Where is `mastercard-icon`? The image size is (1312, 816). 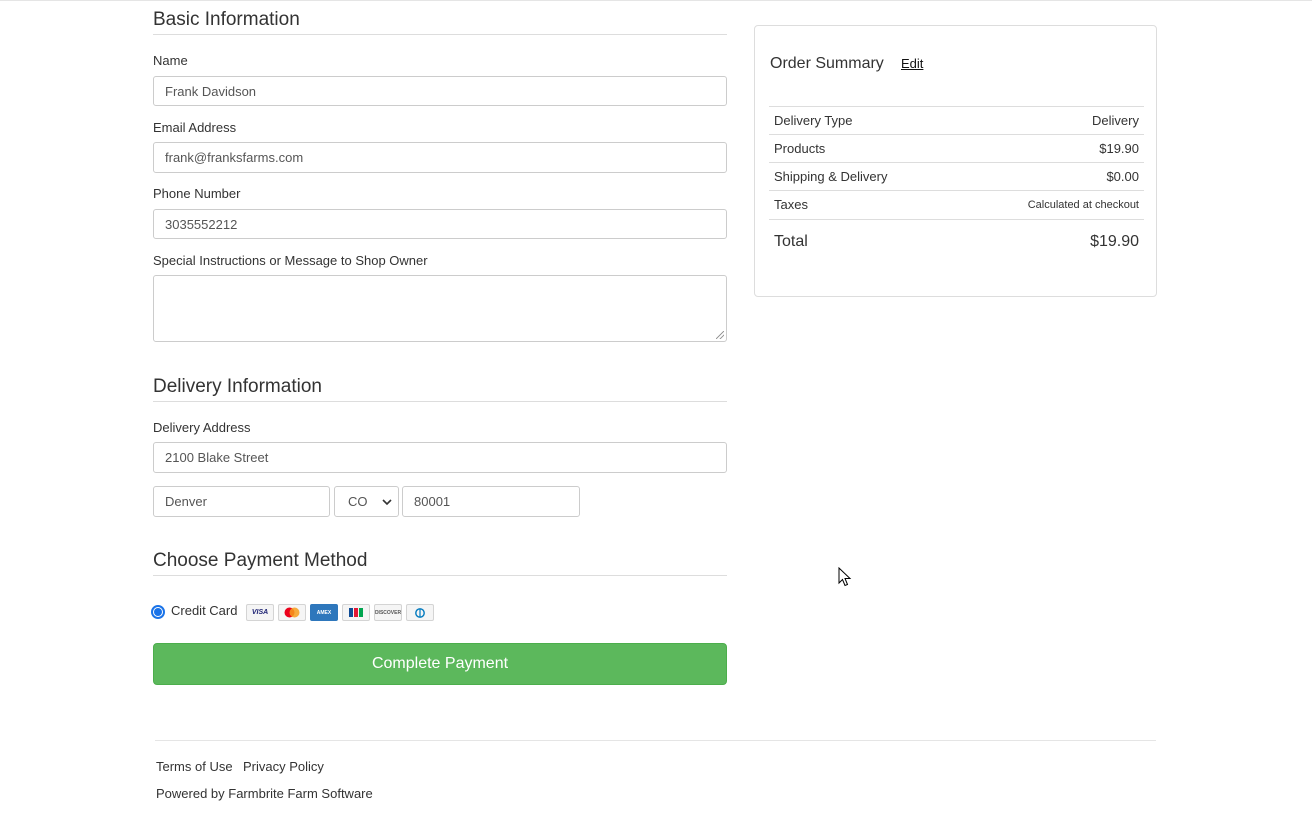 mastercard-icon is located at coordinates (292, 612).